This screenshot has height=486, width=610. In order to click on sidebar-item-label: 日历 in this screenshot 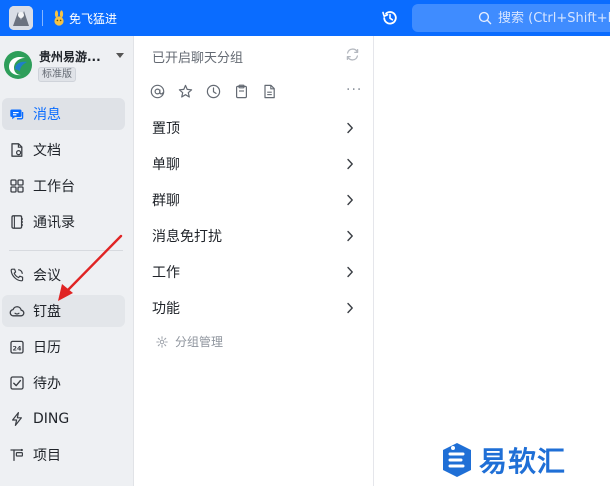, I will do `click(47, 348)`.